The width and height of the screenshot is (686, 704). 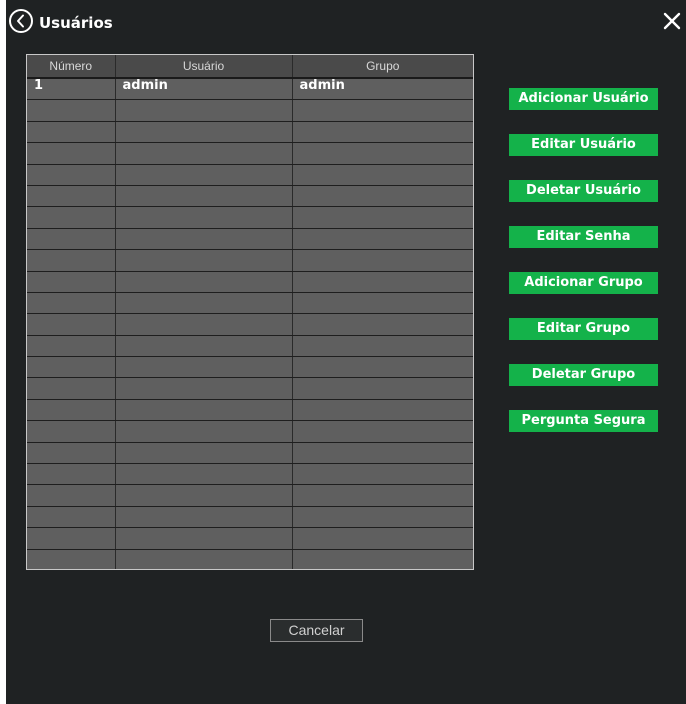 I want to click on add-group-button: Adicionar Grupo, so click(x=583, y=283).